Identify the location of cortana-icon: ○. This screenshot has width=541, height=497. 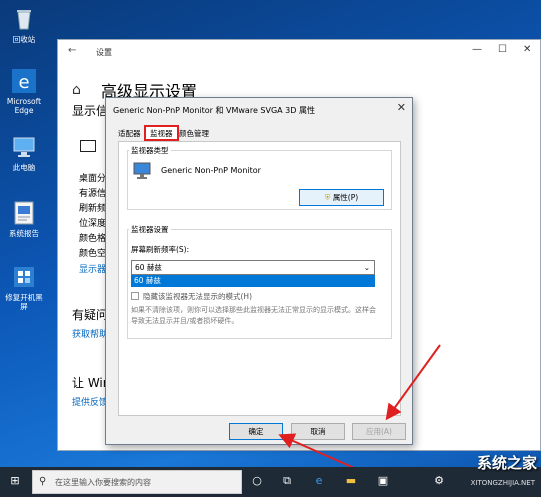
(257, 481).